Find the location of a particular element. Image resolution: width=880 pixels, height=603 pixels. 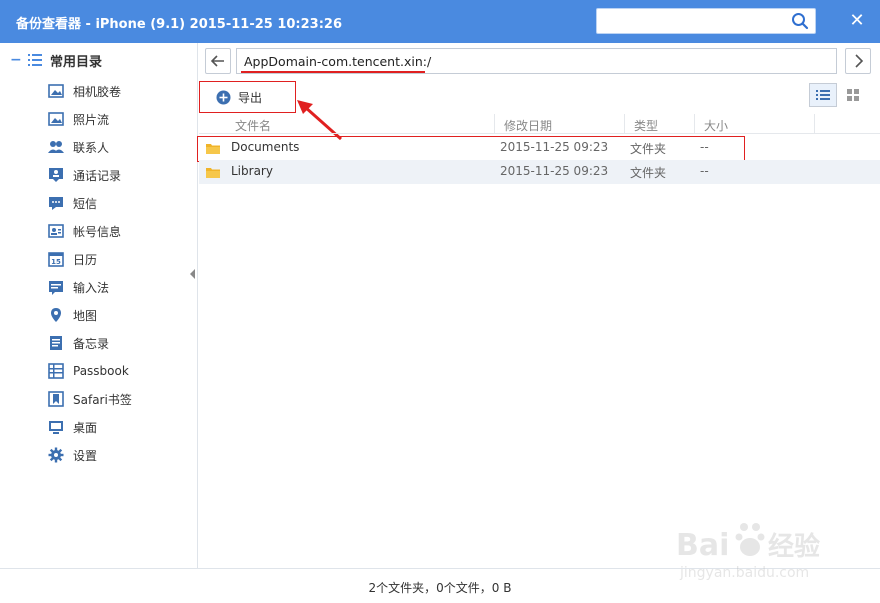

grid-view-icon is located at coordinates (853, 95).